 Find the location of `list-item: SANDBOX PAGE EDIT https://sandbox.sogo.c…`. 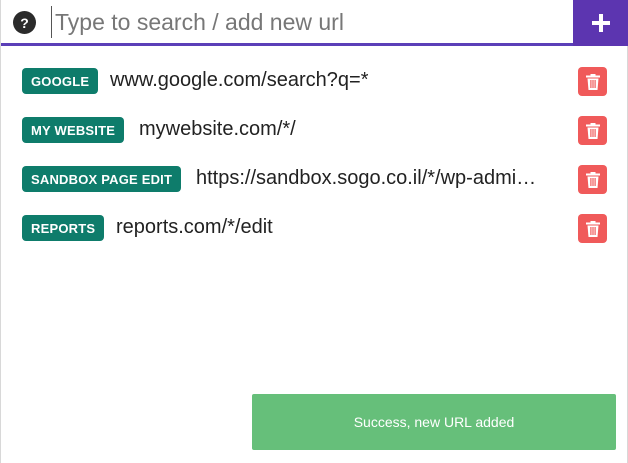

list-item: SANDBOX PAGE EDIT https://sandbox.sogo.c… is located at coordinates (314, 175).